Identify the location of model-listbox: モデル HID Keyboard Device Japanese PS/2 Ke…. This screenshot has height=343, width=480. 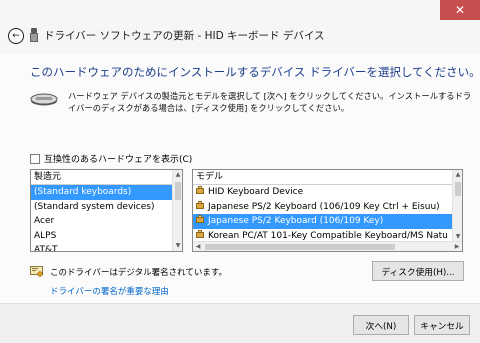
(327, 210).